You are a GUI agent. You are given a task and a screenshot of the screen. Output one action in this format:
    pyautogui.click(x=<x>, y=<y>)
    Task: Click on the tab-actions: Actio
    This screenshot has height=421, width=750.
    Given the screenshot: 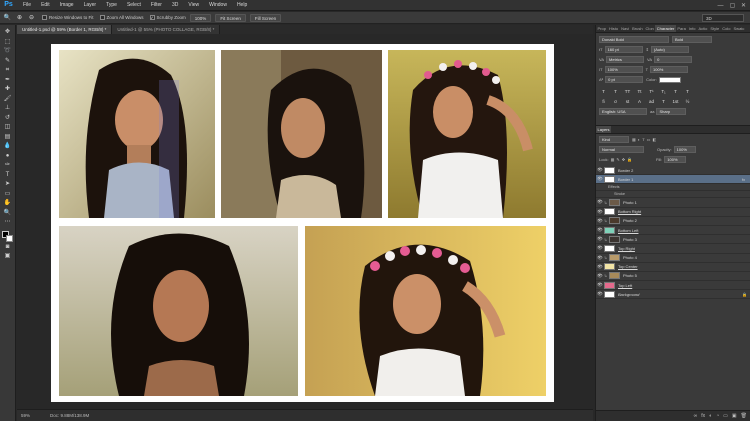 What is the action you would take?
    pyautogui.click(x=703, y=28)
    